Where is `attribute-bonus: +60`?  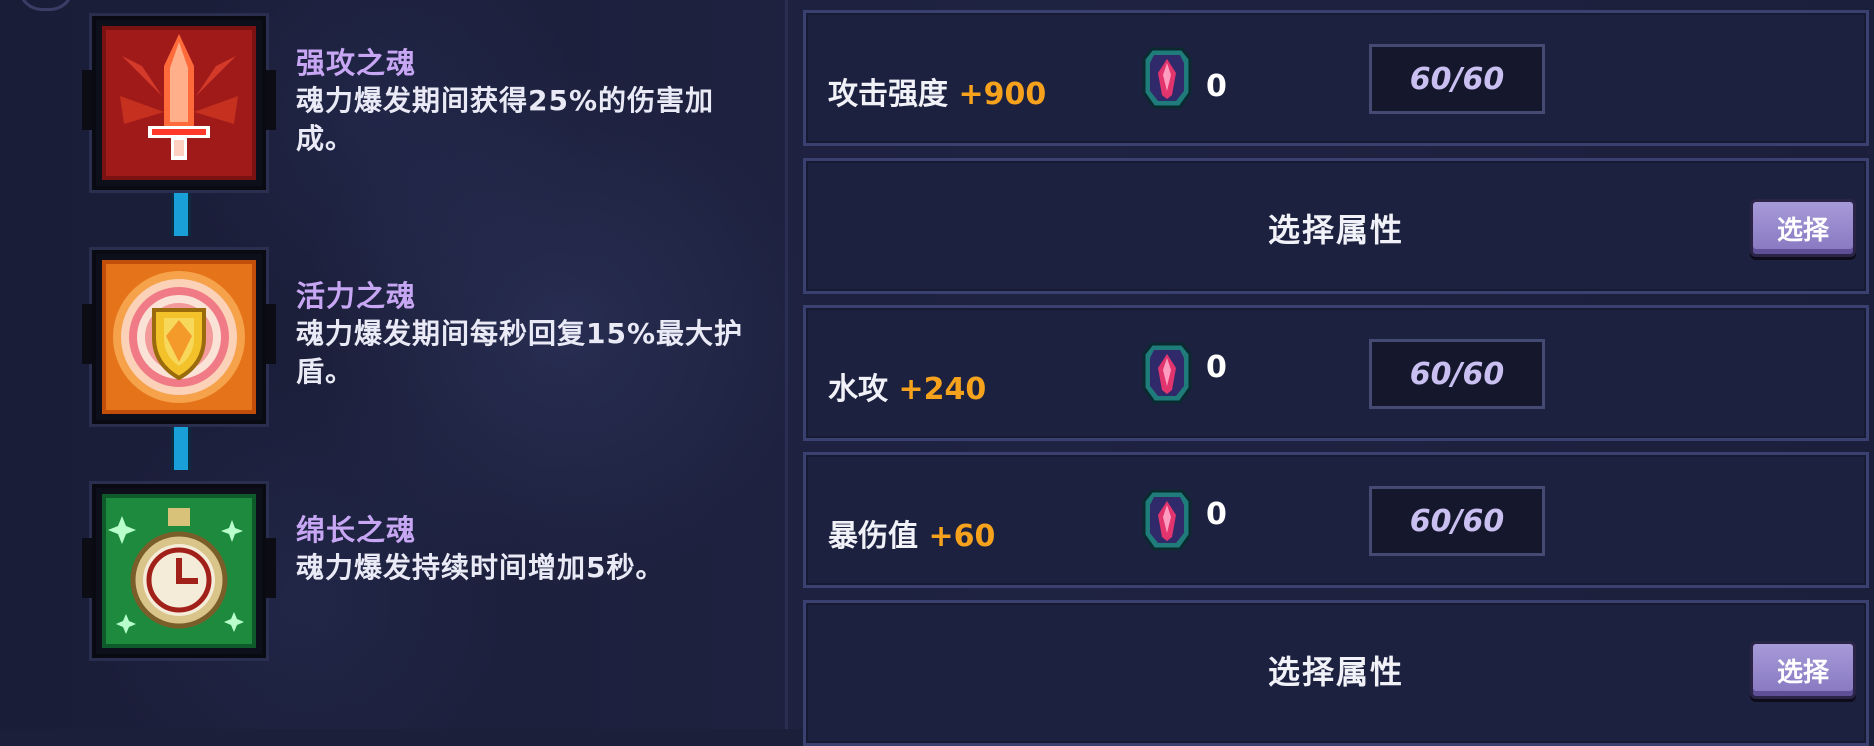 attribute-bonus: +60 is located at coordinates (962, 536).